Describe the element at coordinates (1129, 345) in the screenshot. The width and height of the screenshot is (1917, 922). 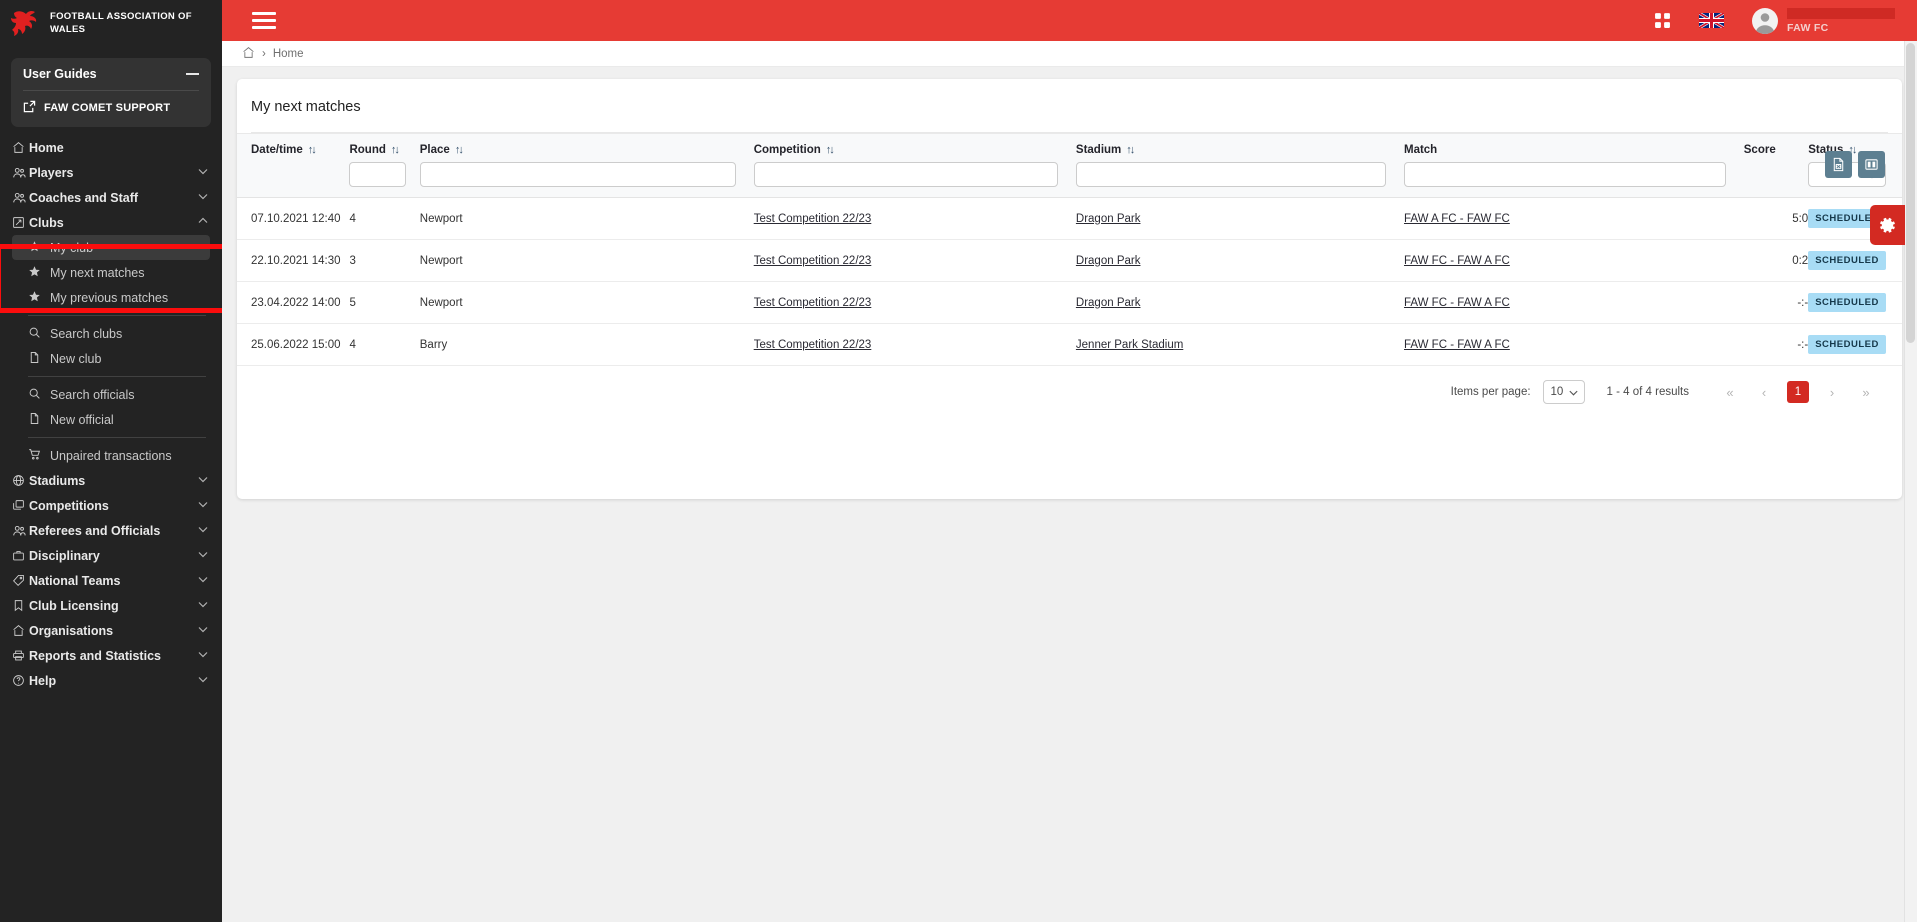
I see `stadium-link: Jenner Park Stadium` at that location.